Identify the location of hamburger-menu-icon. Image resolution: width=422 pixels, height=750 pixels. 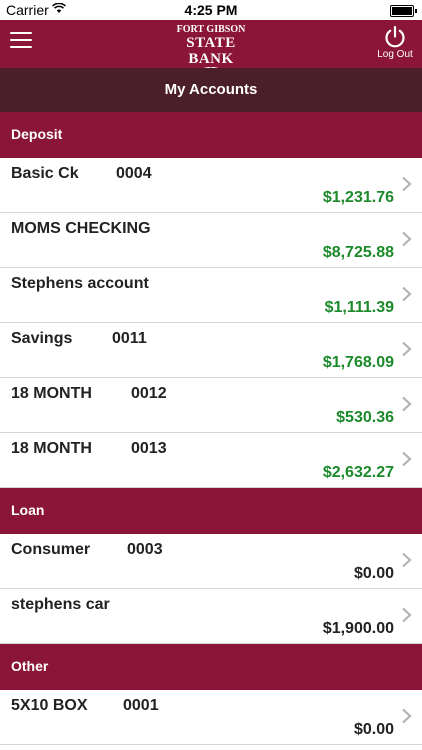
(21, 41).